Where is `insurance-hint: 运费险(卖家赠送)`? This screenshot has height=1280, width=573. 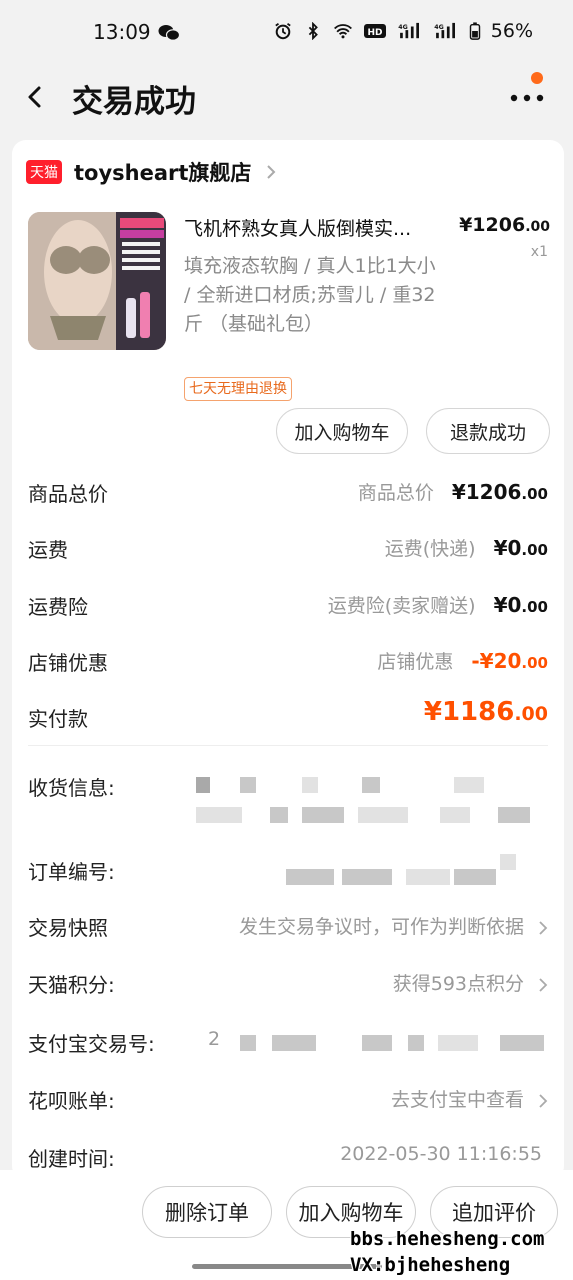
insurance-hint: 运费险(卖家赠送) is located at coordinates (401, 606).